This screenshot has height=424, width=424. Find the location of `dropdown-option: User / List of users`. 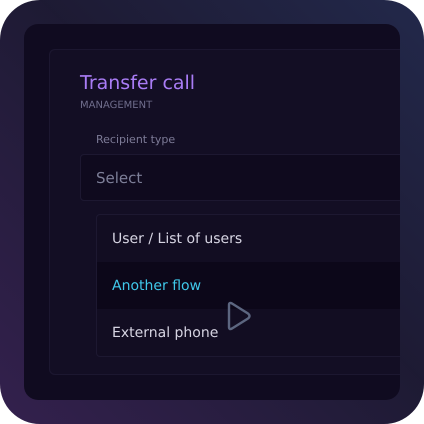

dropdown-option: User / List of users is located at coordinates (248, 238).